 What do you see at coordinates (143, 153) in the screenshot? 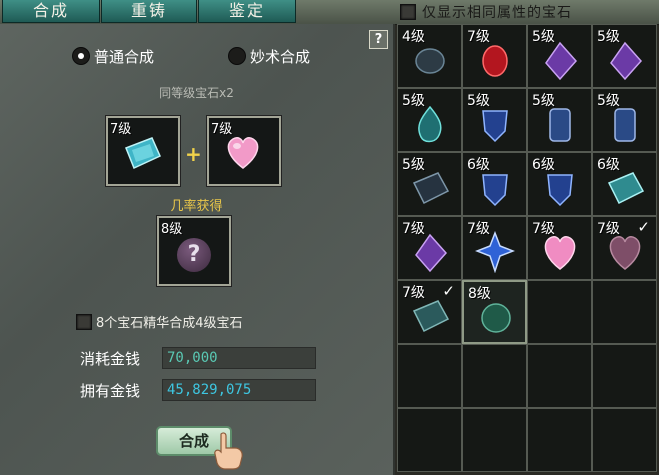
I see `teal-prism-gem-icon` at bounding box center [143, 153].